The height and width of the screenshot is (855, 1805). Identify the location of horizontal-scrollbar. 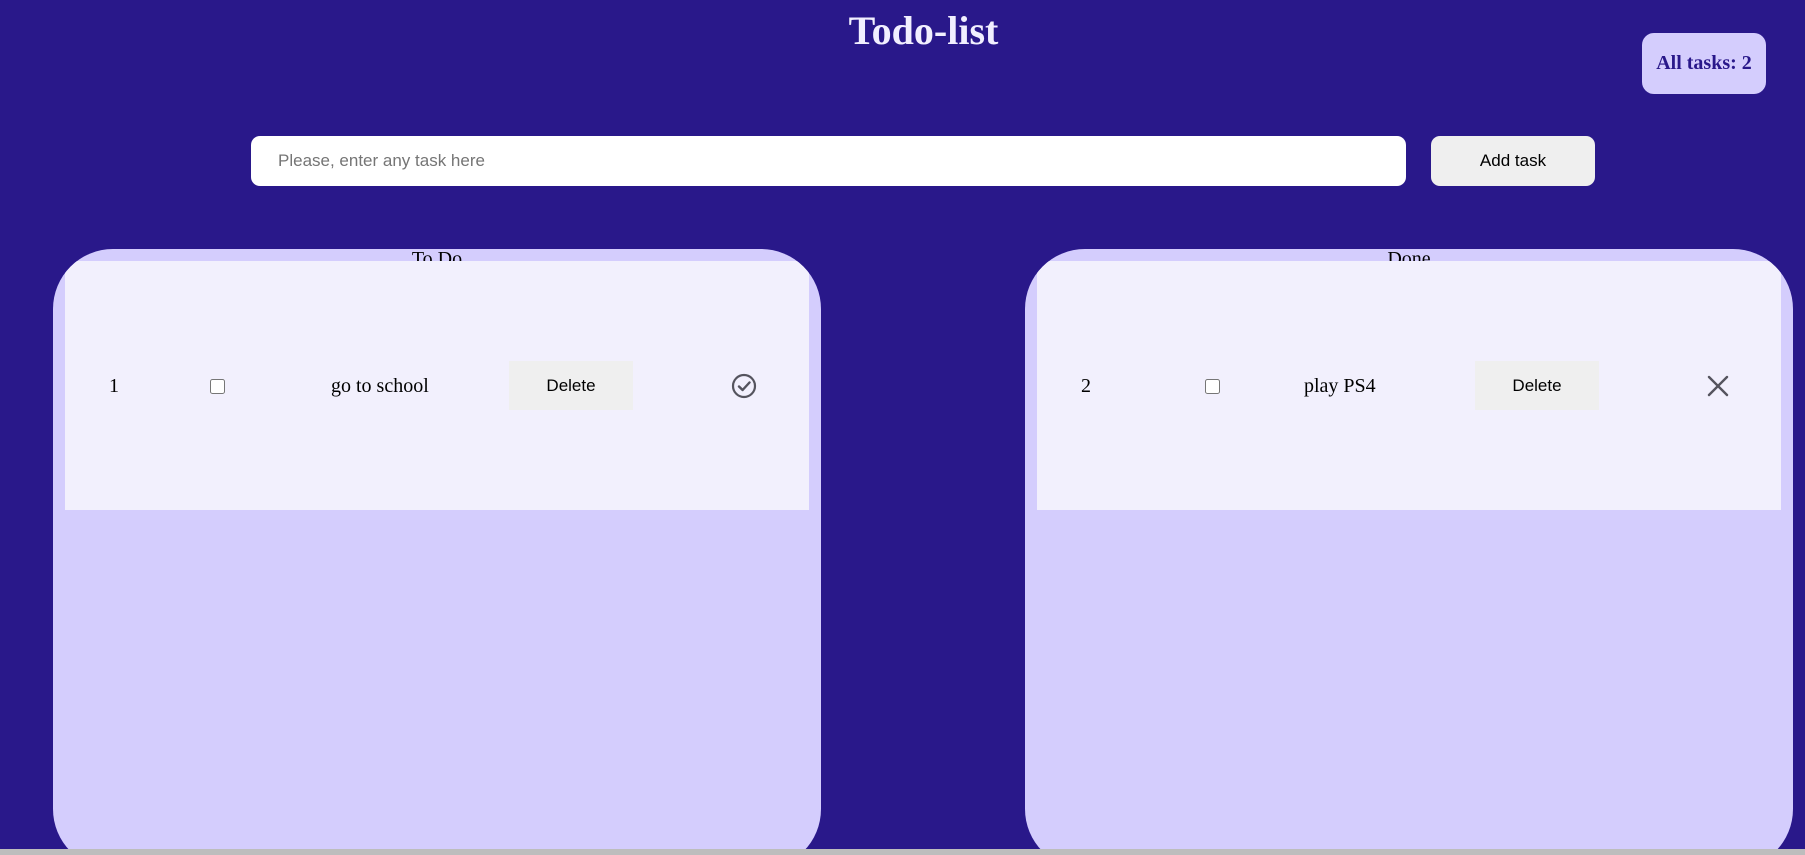
(902, 852).